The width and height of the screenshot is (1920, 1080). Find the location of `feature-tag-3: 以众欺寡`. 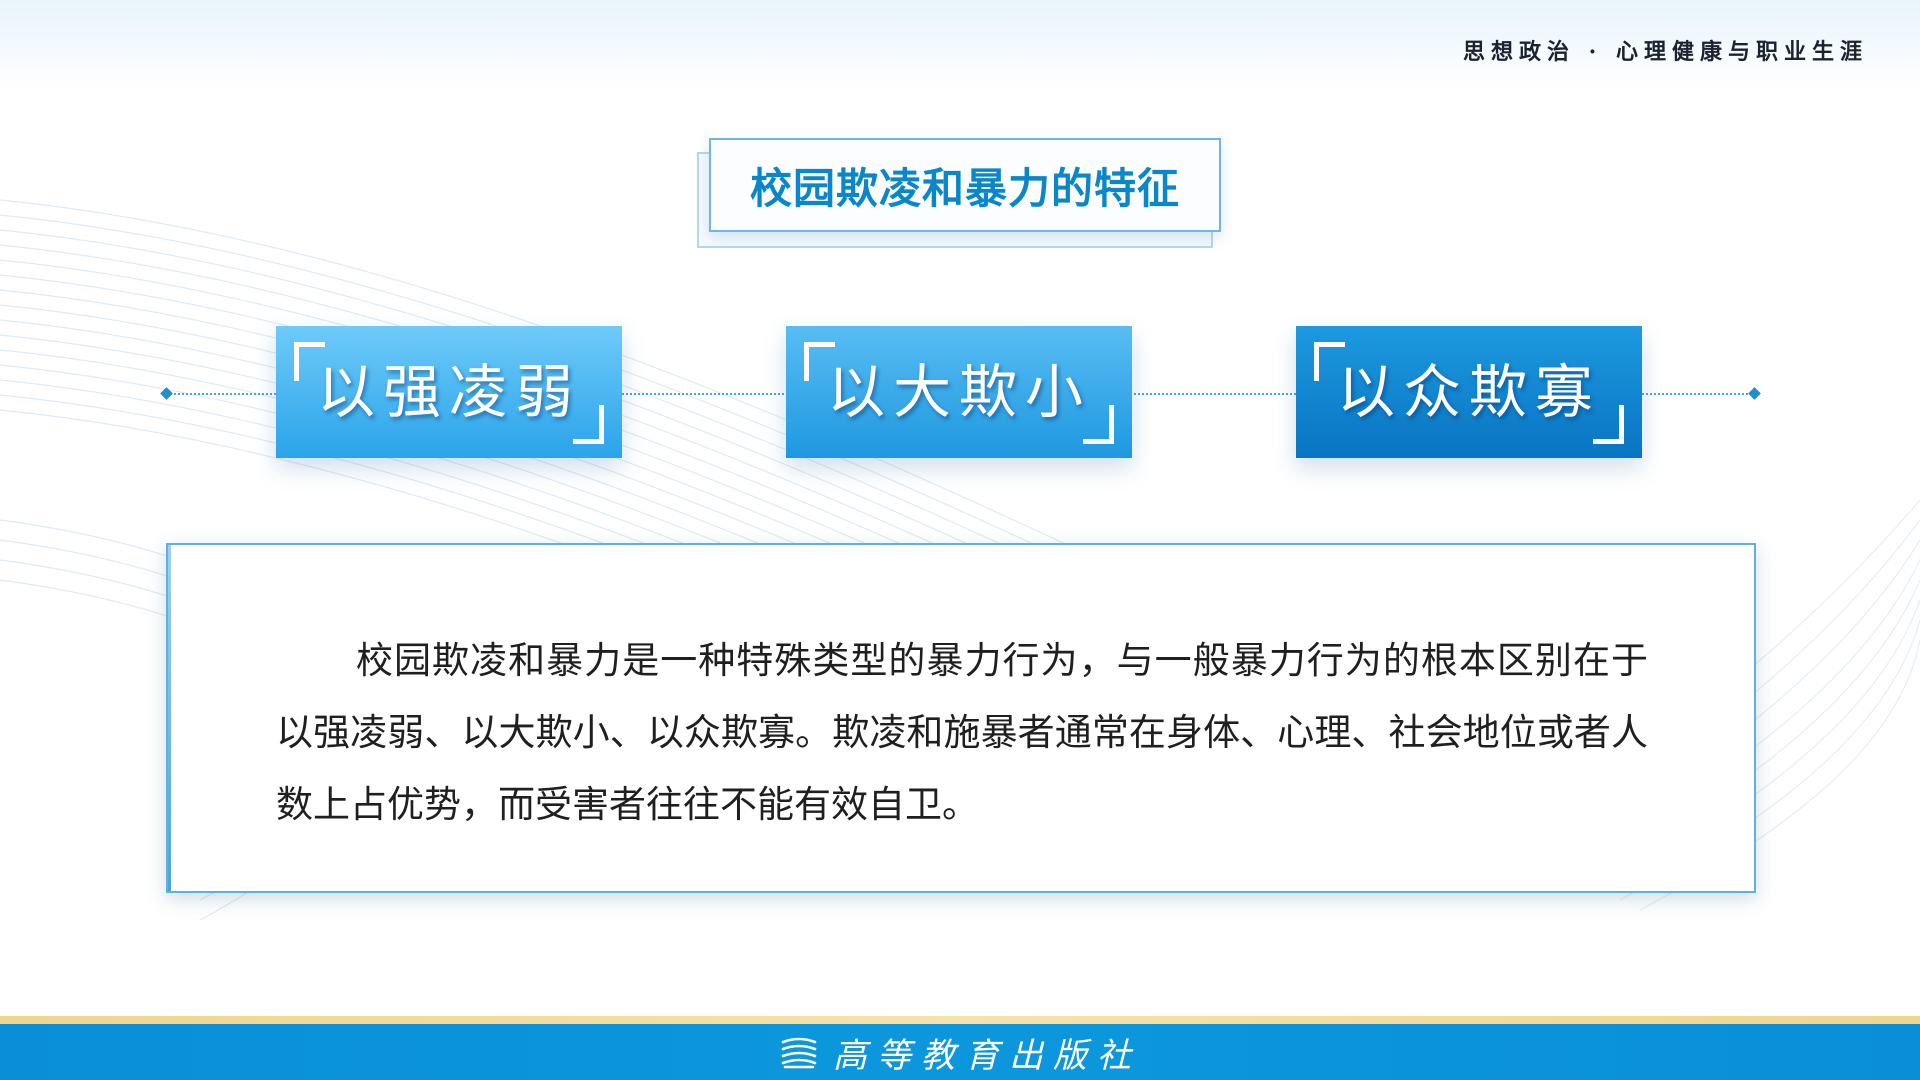

feature-tag-3: 以众欺寡 is located at coordinates (1469, 392).